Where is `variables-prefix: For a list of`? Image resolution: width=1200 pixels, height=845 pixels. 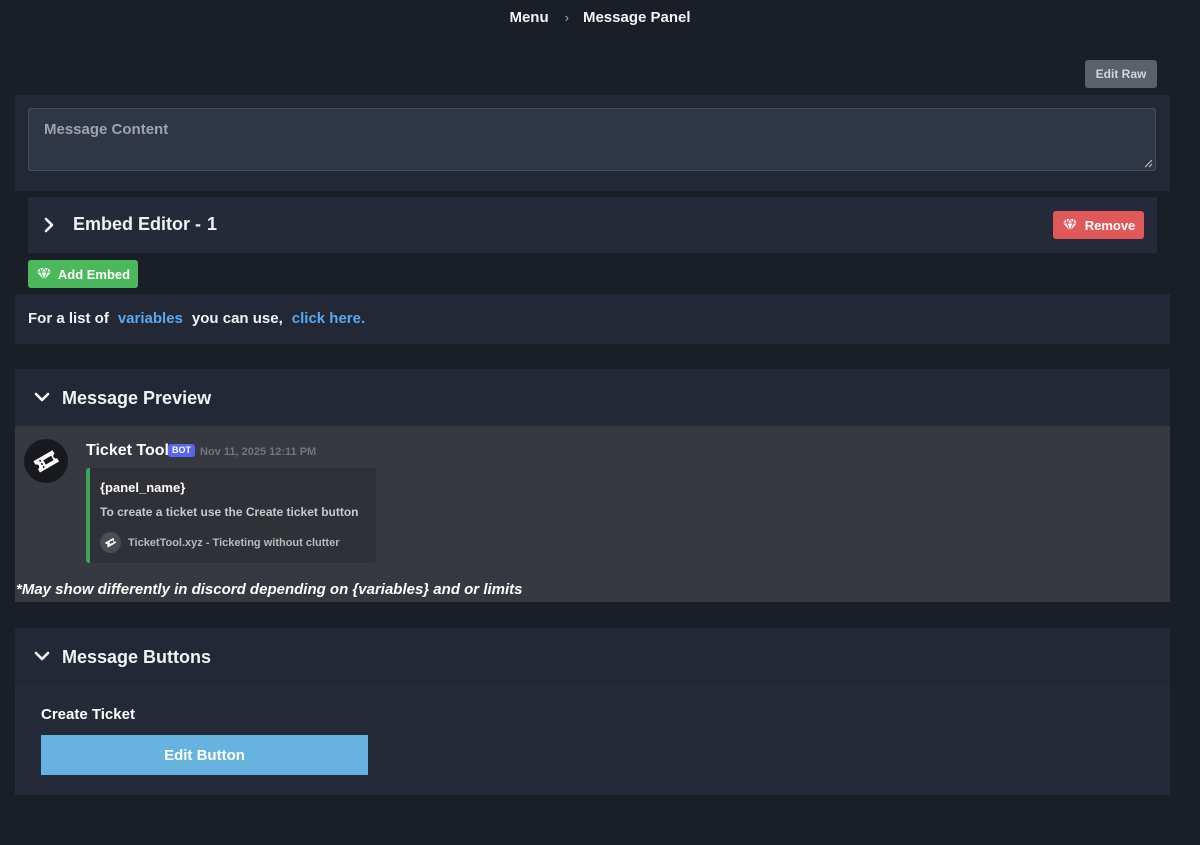 variables-prefix: For a list of is located at coordinates (68, 318).